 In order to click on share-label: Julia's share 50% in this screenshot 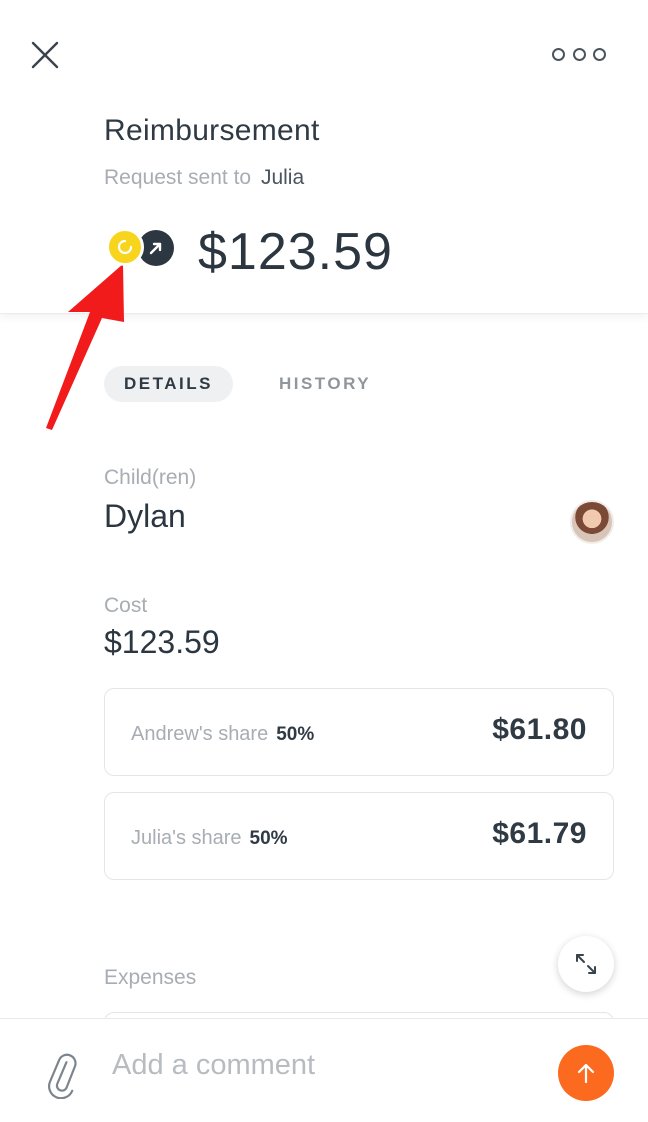, I will do `click(209, 838)`.